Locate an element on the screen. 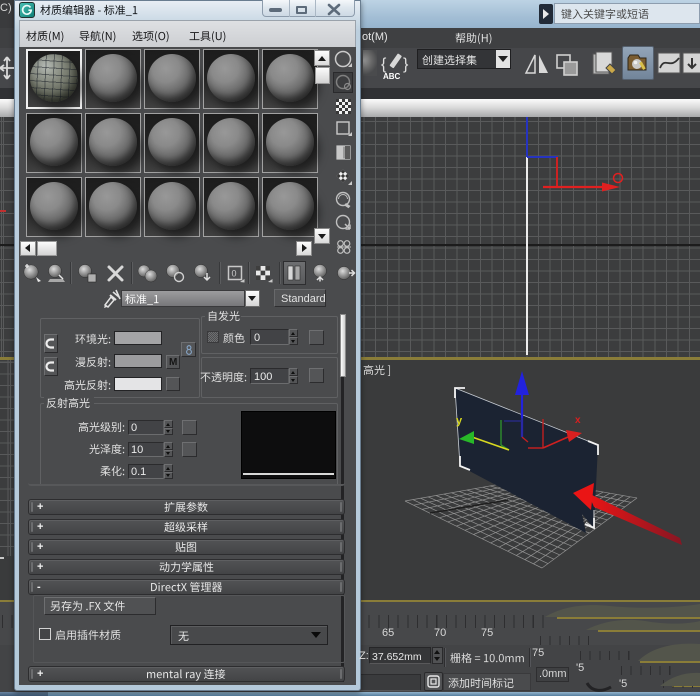  svg-text: ABC is located at coordinates (392, 76).